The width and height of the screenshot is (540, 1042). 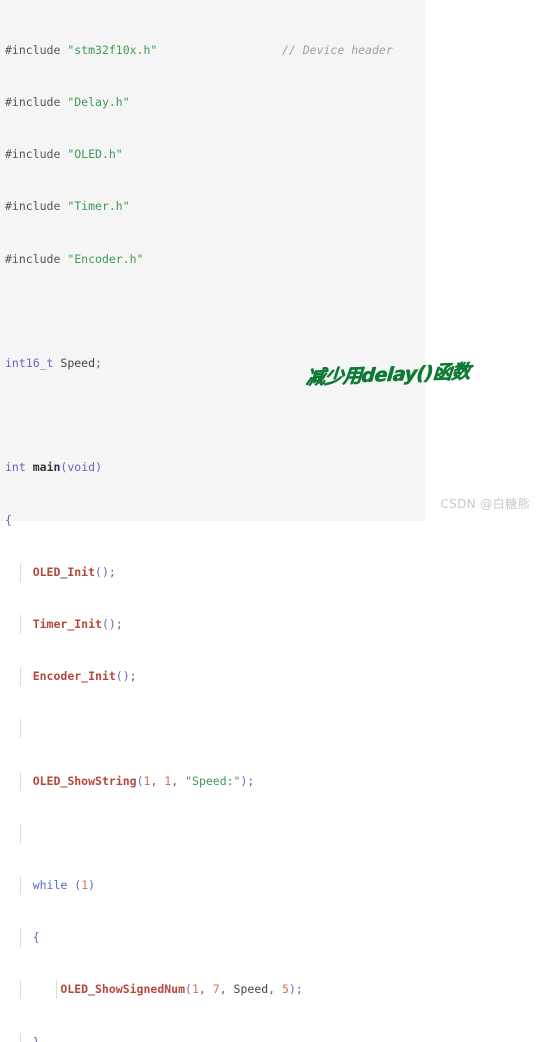 I want to click on code-line-10: {, so click(x=272, y=520).